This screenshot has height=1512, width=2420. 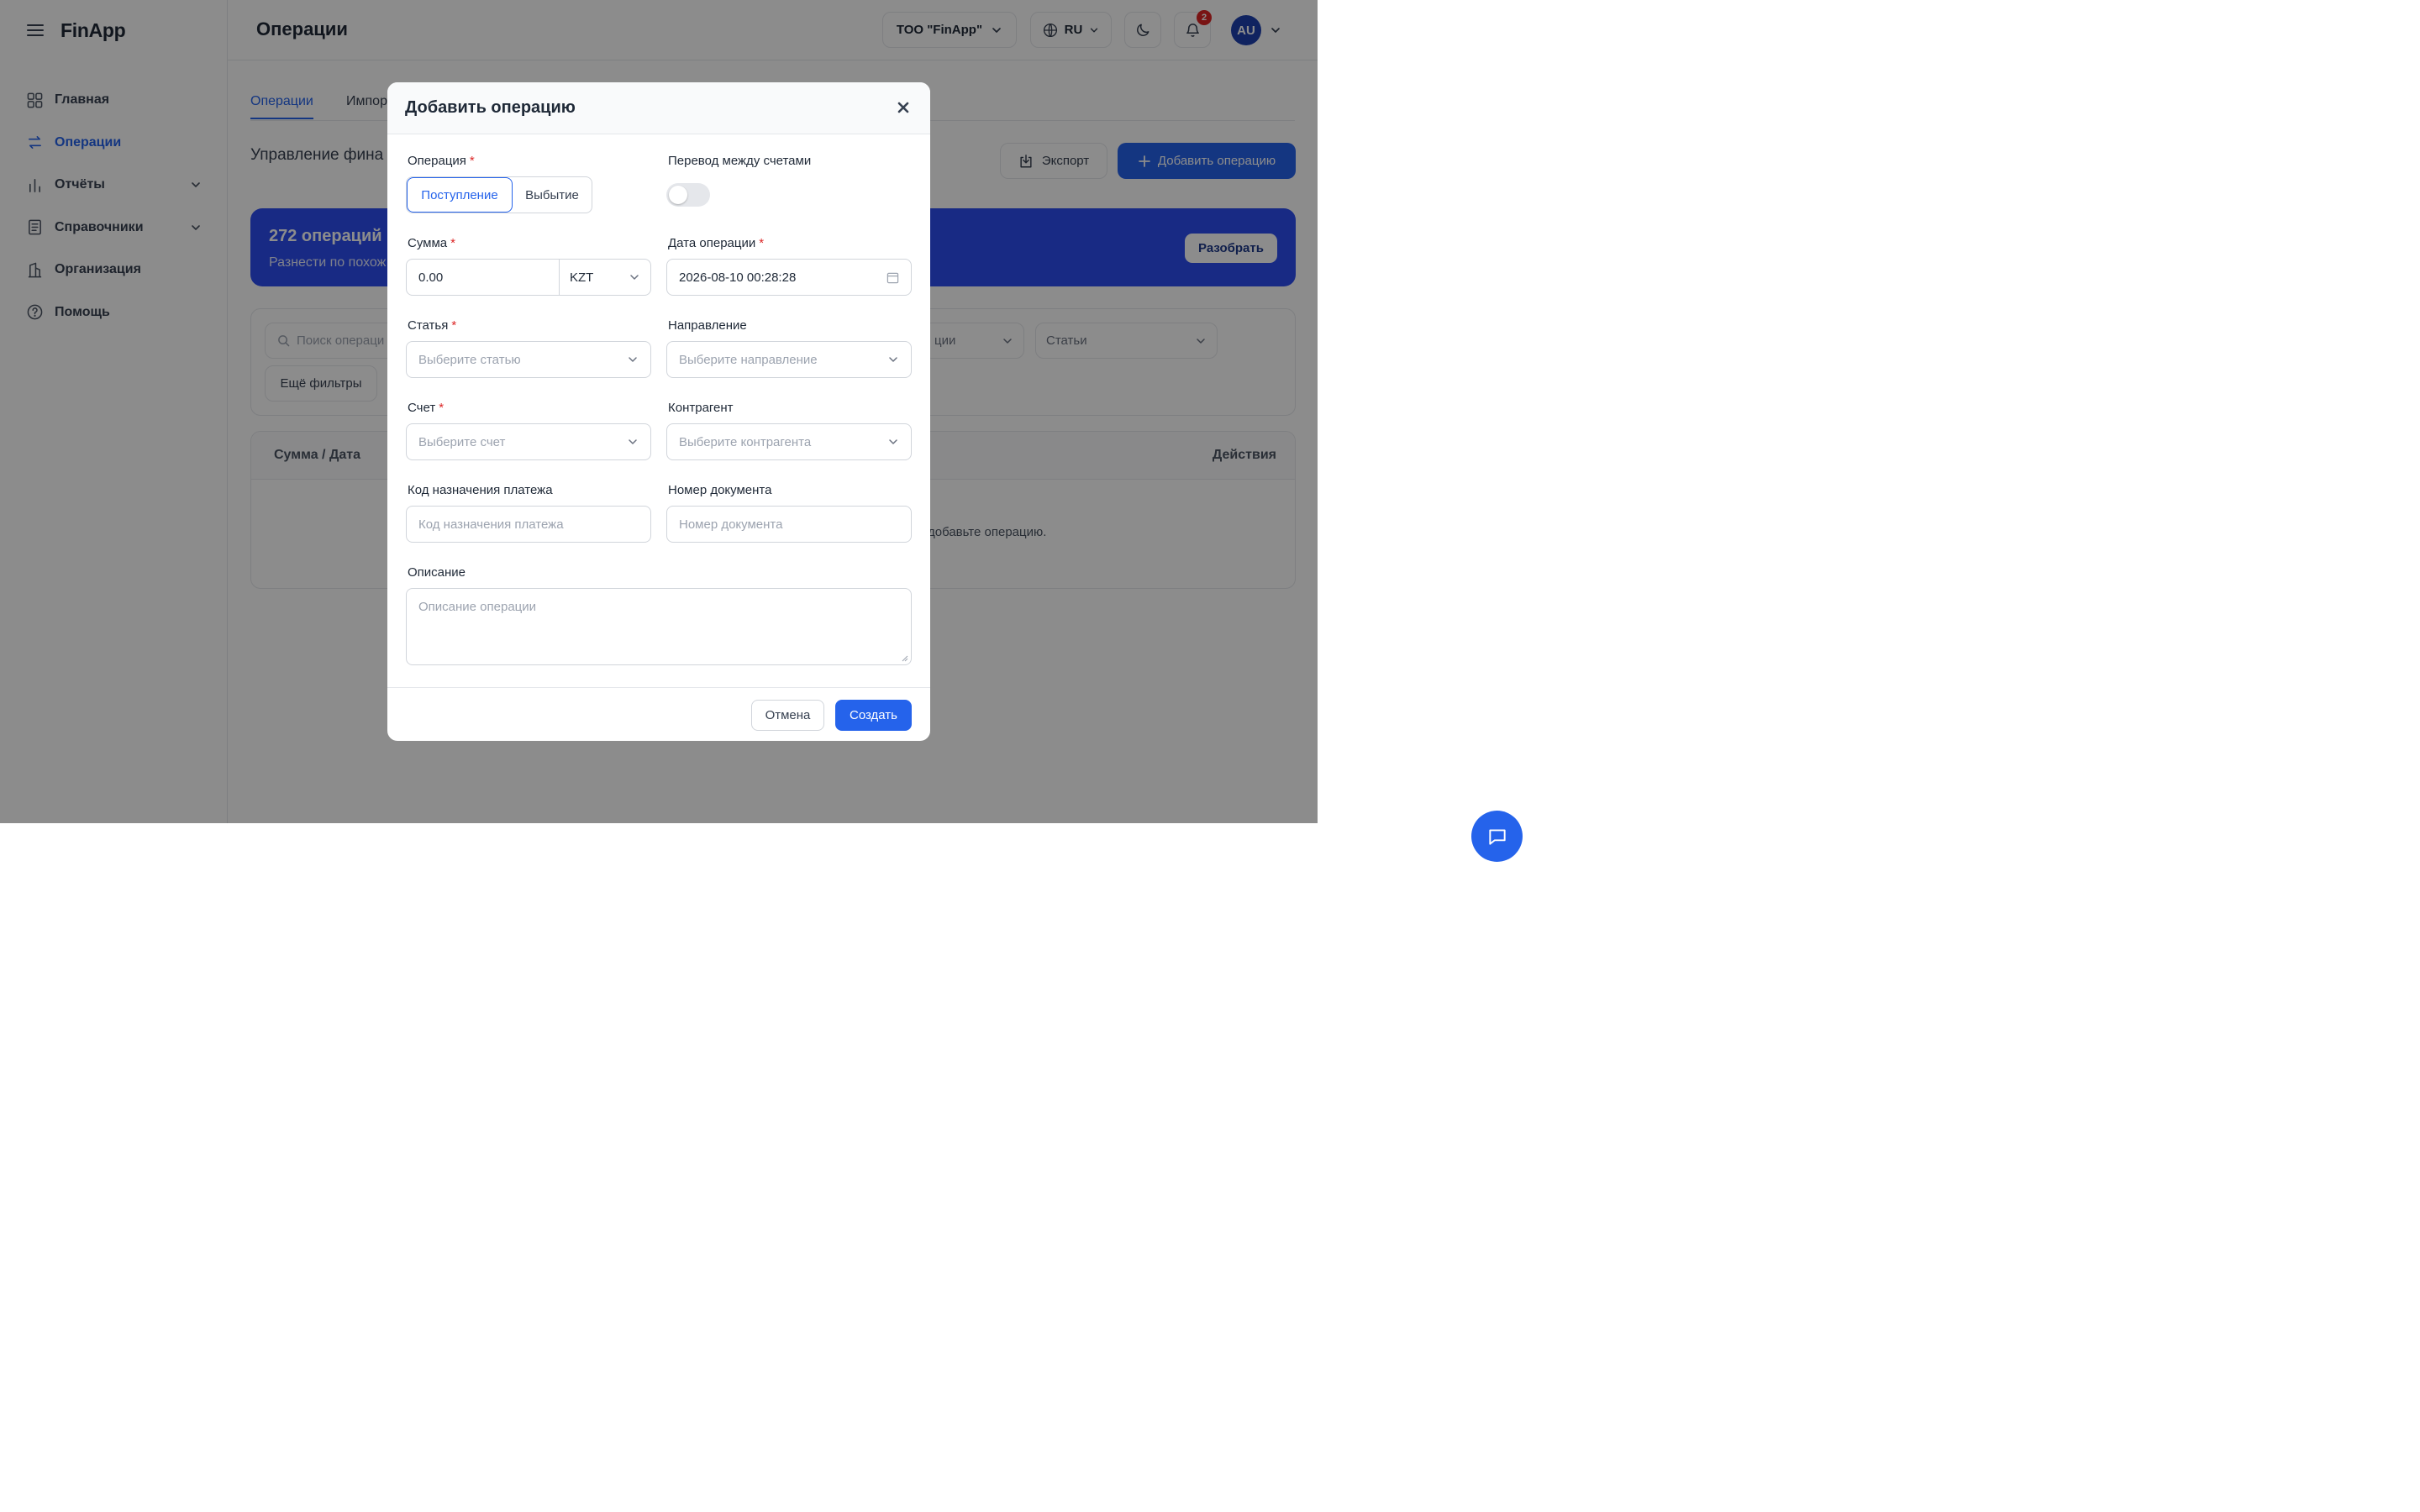 What do you see at coordinates (432, 243) in the screenshot?
I see `amount-label: Сумма *` at bounding box center [432, 243].